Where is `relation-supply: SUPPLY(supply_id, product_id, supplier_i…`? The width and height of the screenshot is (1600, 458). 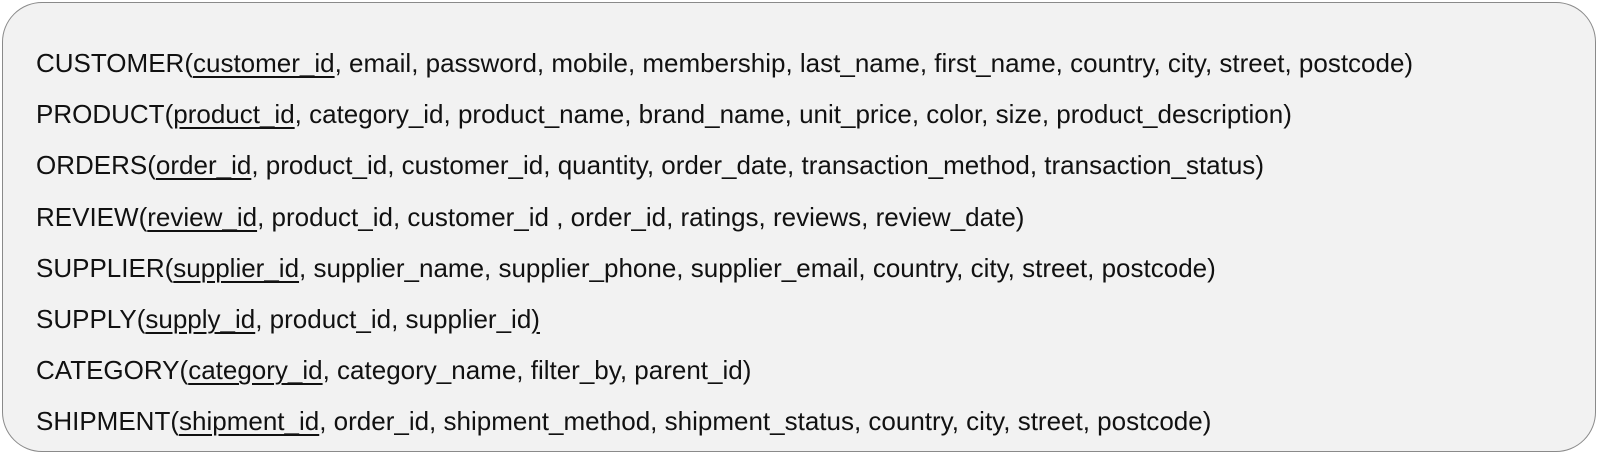
relation-supply: SUPPLY(supply_id, product_id, supplier_i… is located at coordinates (288, 318).